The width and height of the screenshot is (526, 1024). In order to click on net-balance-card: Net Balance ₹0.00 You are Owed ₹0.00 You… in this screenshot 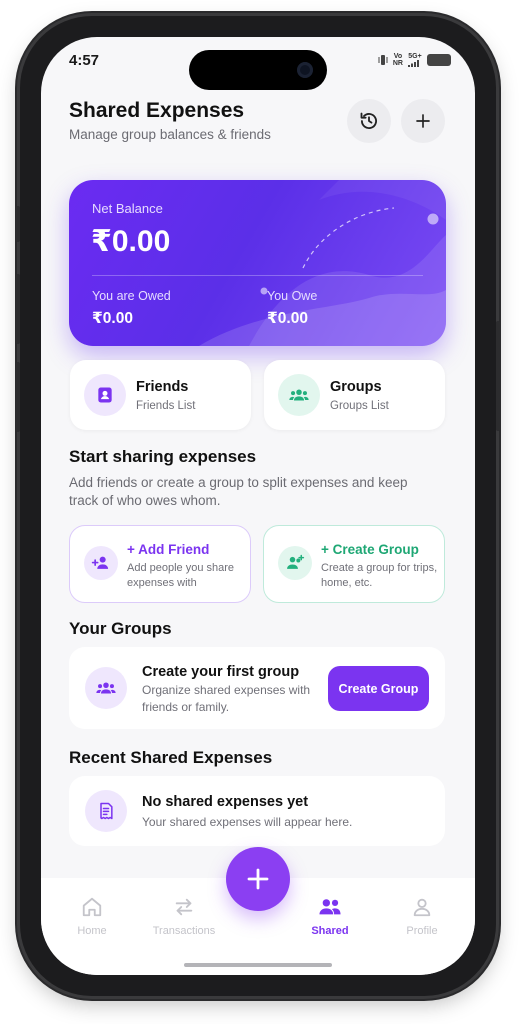, I will do `click(257, 263)`.